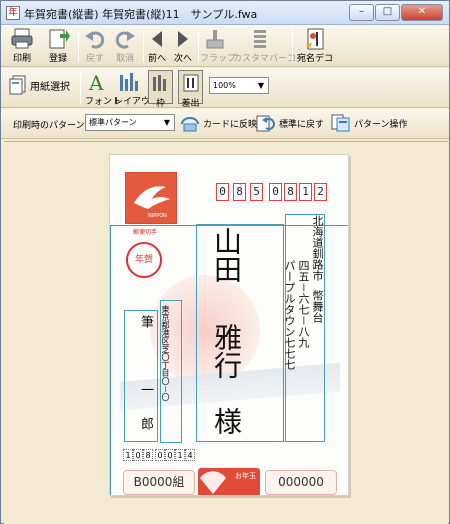 This screenshot has height=524, width=450. I want to click on print-button: 印刷, so click(22, 46).